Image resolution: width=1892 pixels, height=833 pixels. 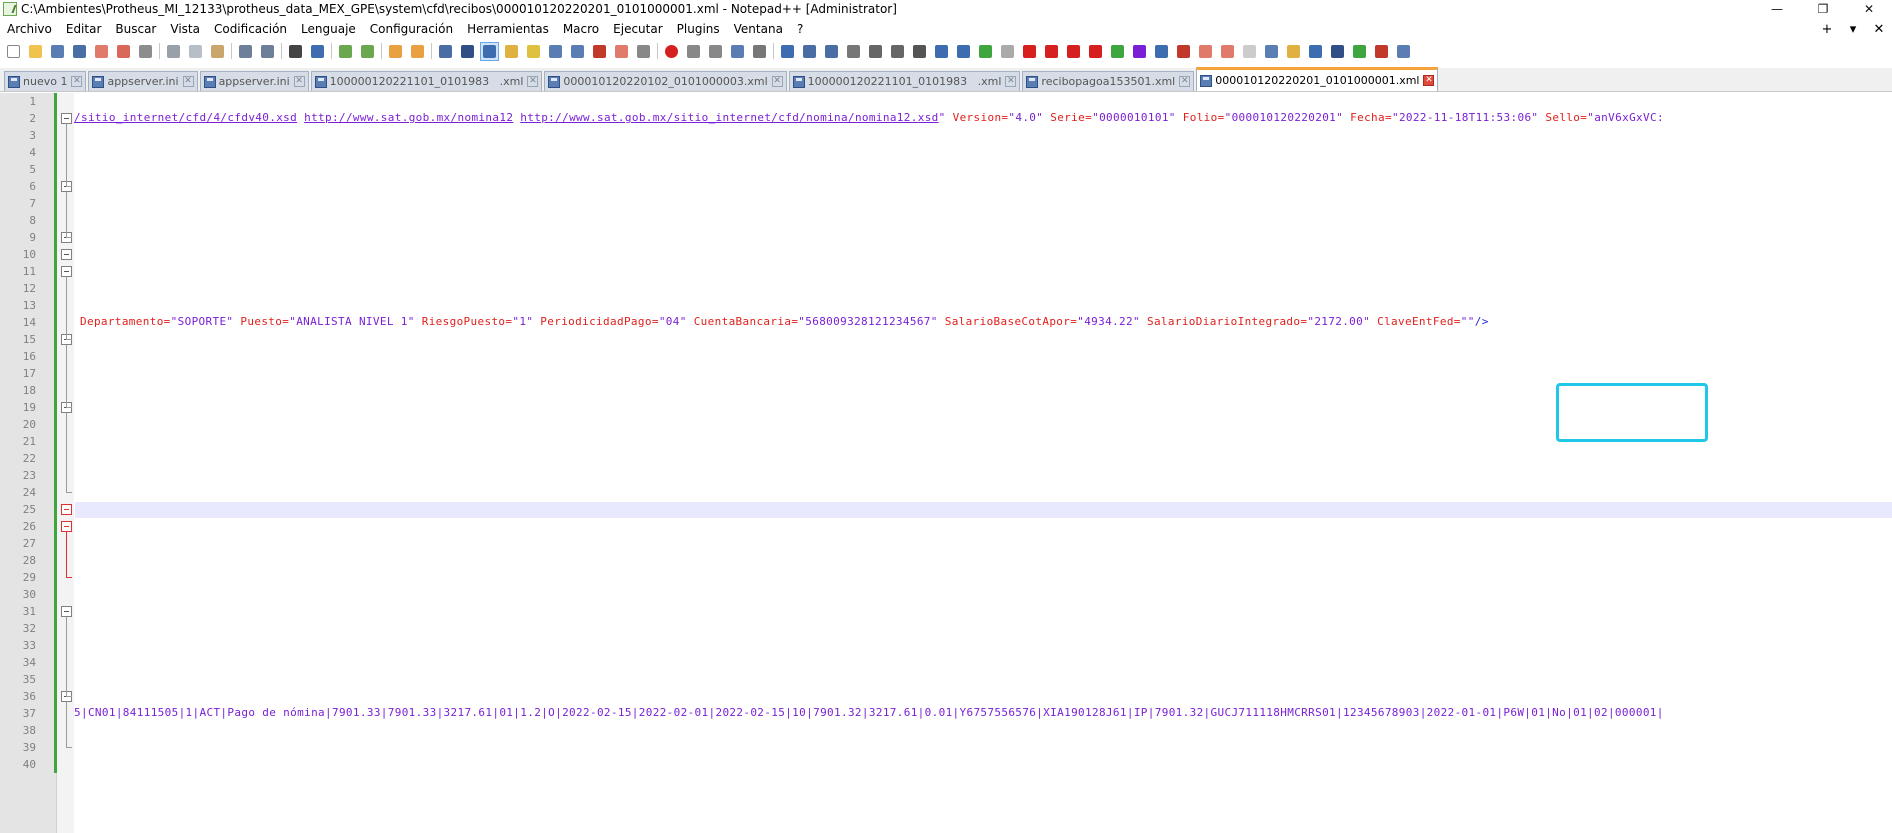 I want to click on last-bookmark-icon, so click(x=1095, y=51).